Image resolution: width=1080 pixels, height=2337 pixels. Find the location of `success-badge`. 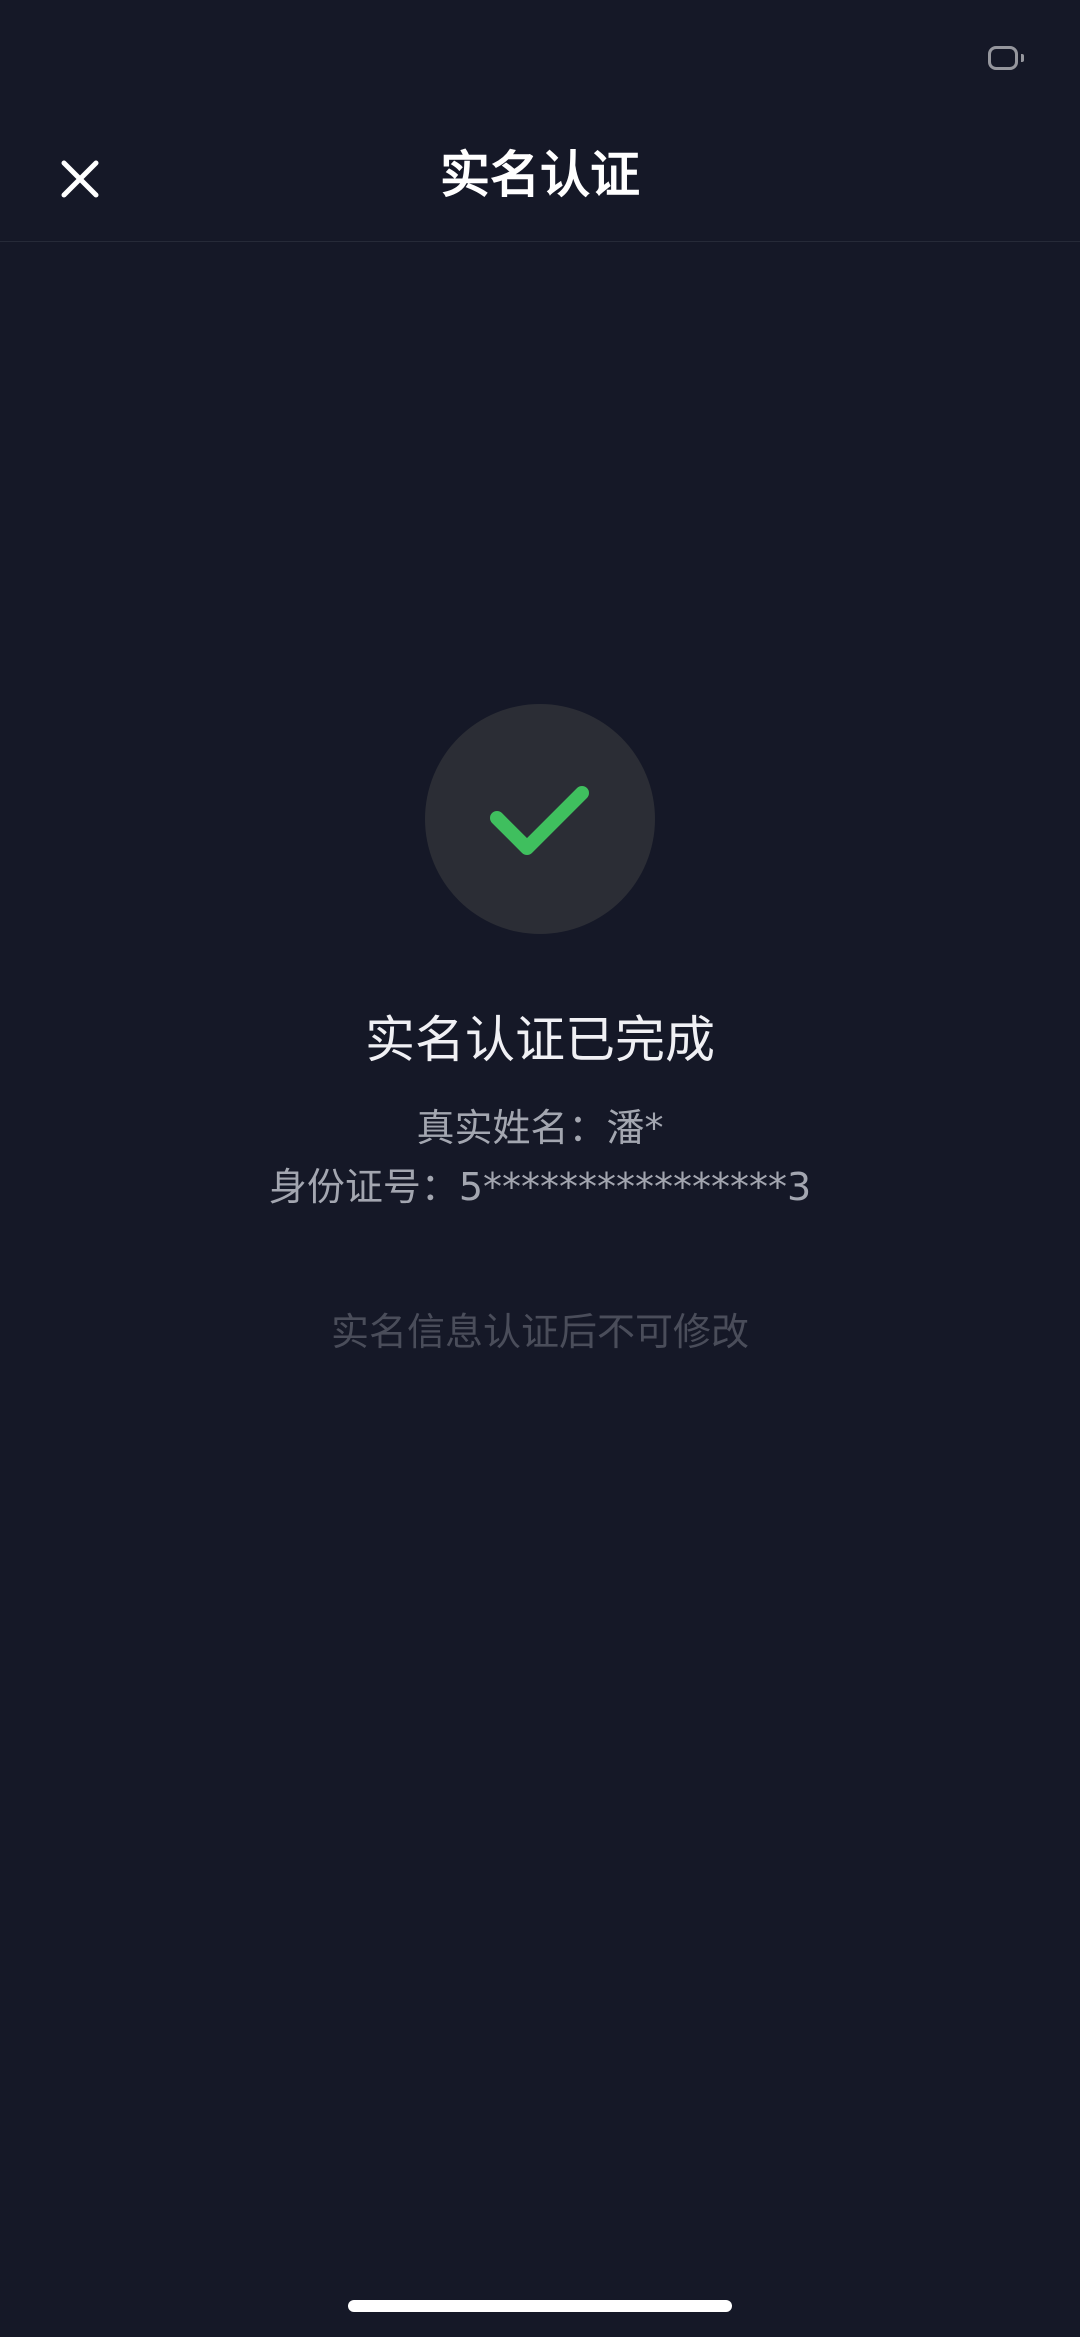

success-badge is located at coordinates (540, 819).